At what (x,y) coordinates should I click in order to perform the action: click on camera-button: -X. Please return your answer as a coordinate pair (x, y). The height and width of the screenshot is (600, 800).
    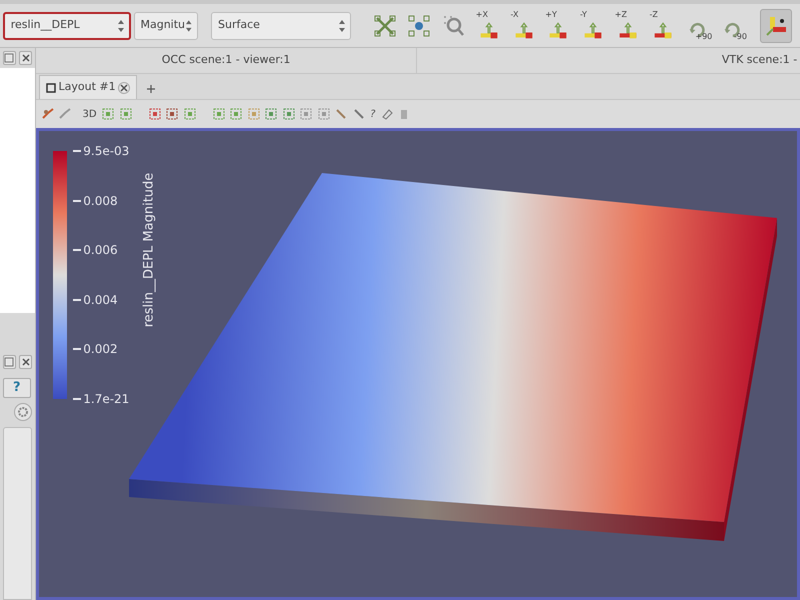
    Looking at the image, I should click on (524, 25).